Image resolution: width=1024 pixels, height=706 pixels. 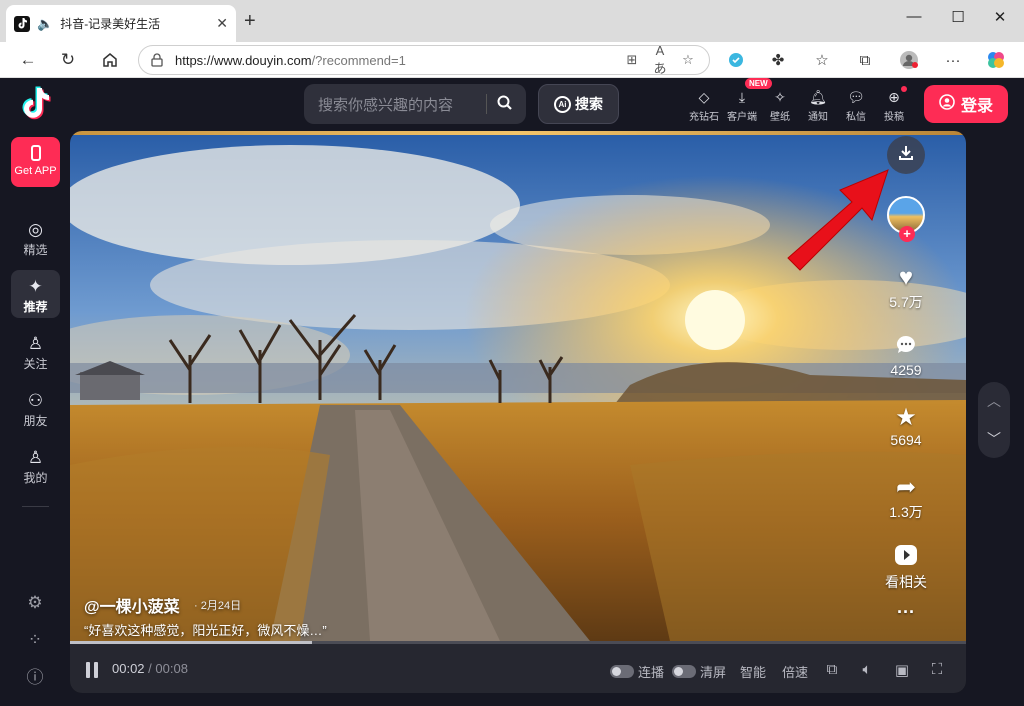 What do you see at coordinates (699, 671) in the screenshot?
I see `clear-screen-toggle: 清屏` at bounding box center [699, 671].